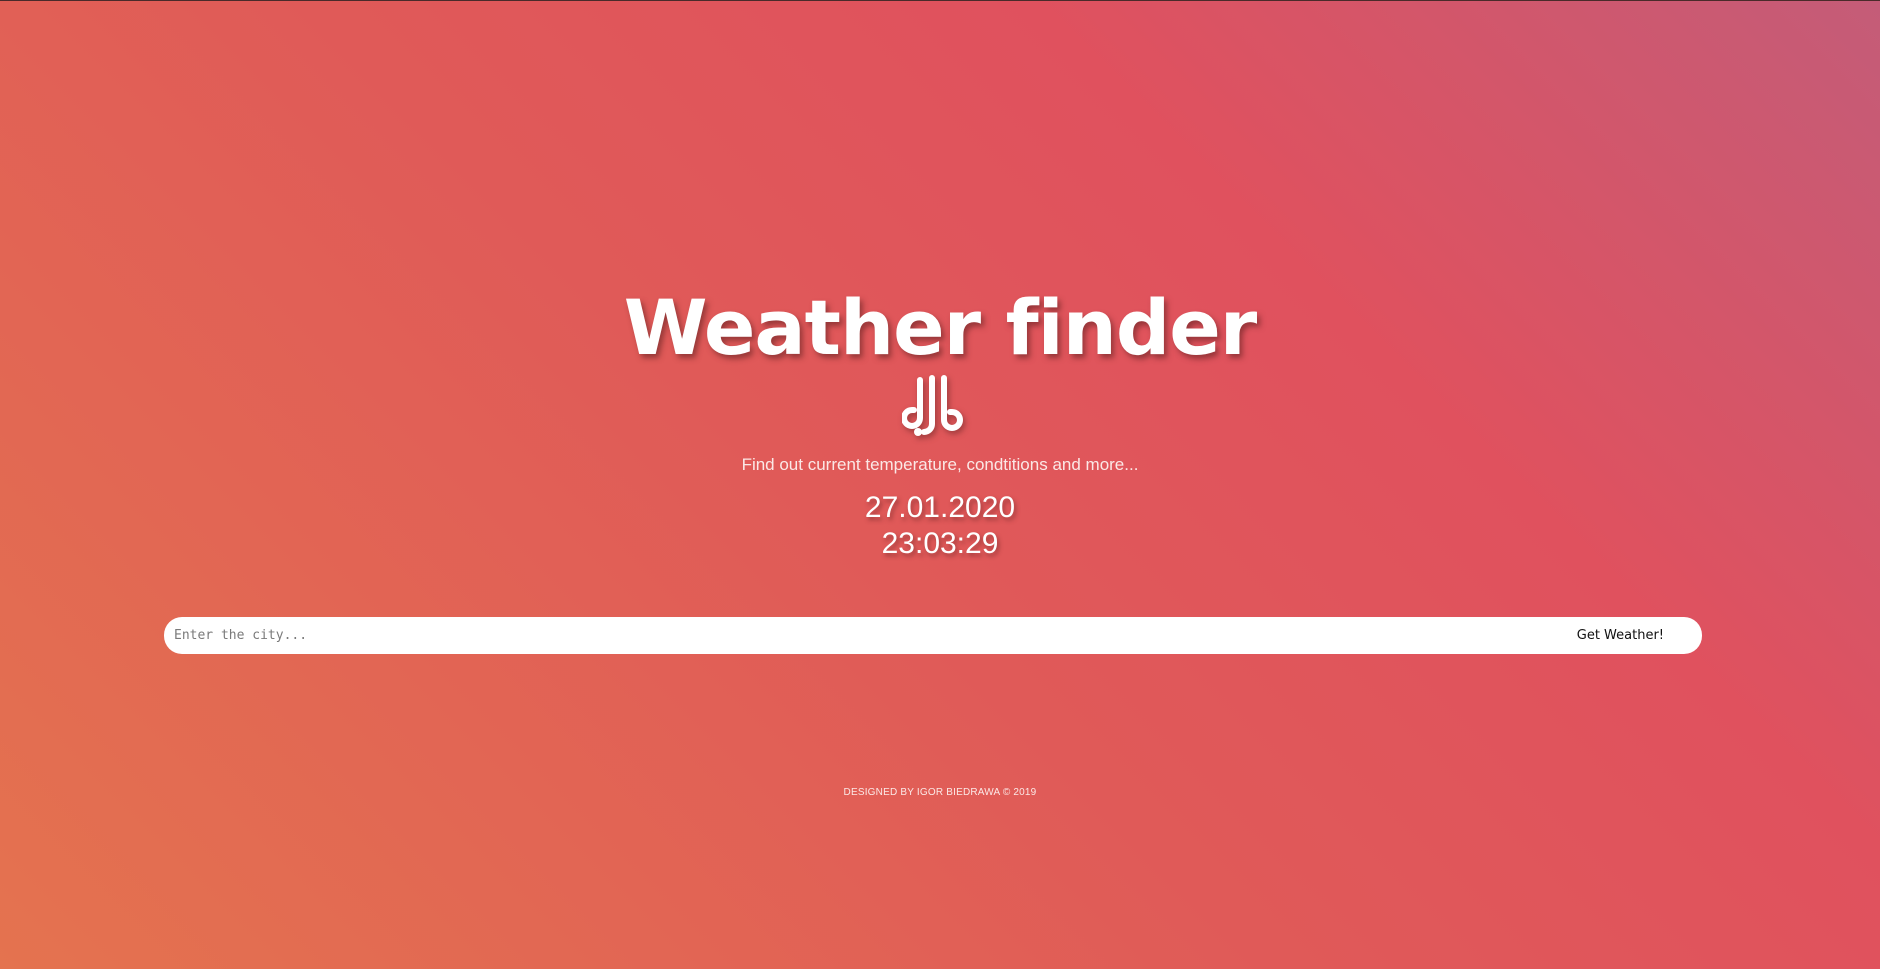  What do you see at coordinates (940, 507) in the screenshot?
I see `current-date: 27.01.2020` at bounding box center [940, 507].